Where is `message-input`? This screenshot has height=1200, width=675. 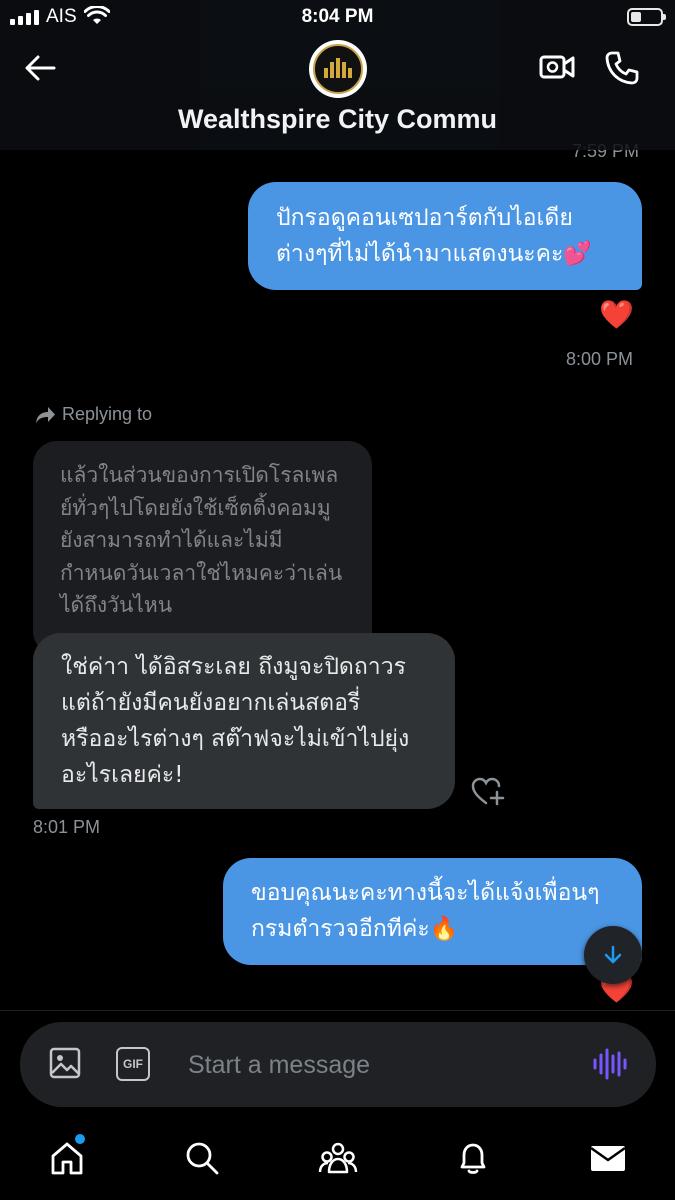 message-input is located at coordinates (378, 1065).